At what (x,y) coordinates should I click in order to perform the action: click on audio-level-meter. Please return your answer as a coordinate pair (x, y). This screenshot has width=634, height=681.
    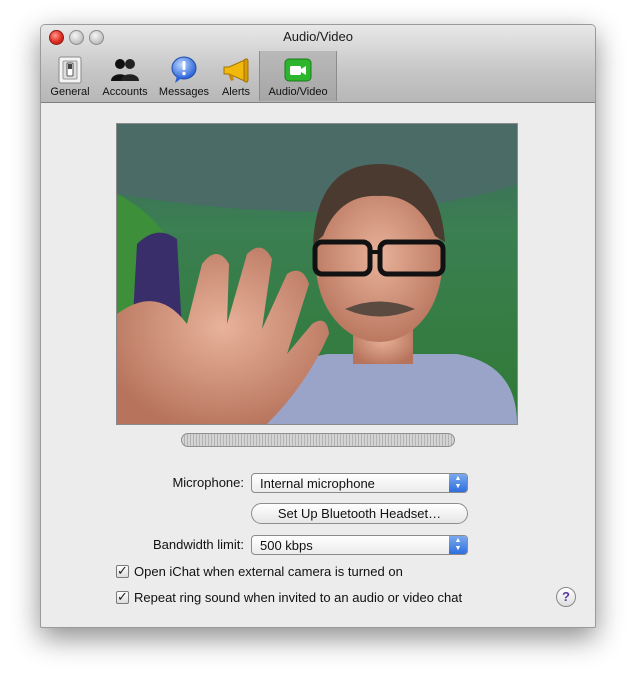
    Looking at the image, I should click on (318, 440).